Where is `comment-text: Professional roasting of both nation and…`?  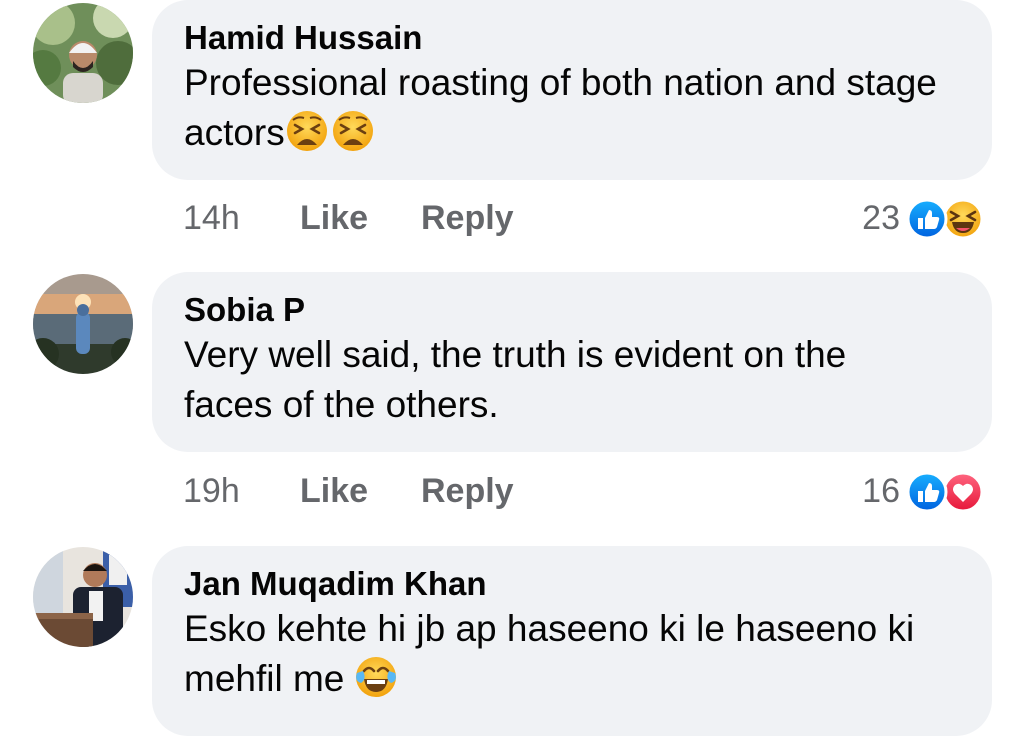 comment-text: Professional roasting of both nation and… is located at coordinates (564, 108).